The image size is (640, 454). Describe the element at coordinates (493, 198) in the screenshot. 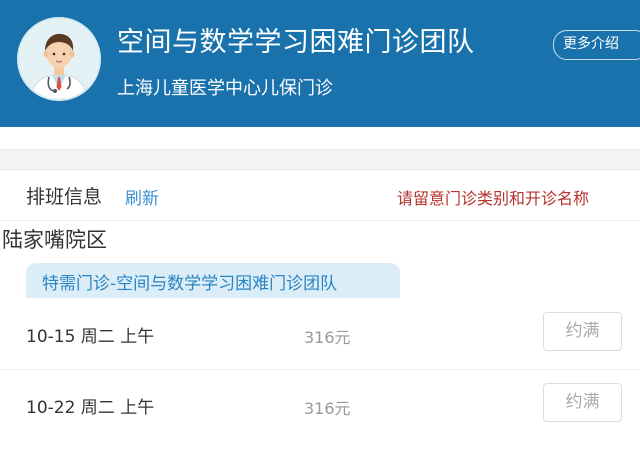

I see `clinic-notice: 请留意门诊类别和开诊名称` at that location.